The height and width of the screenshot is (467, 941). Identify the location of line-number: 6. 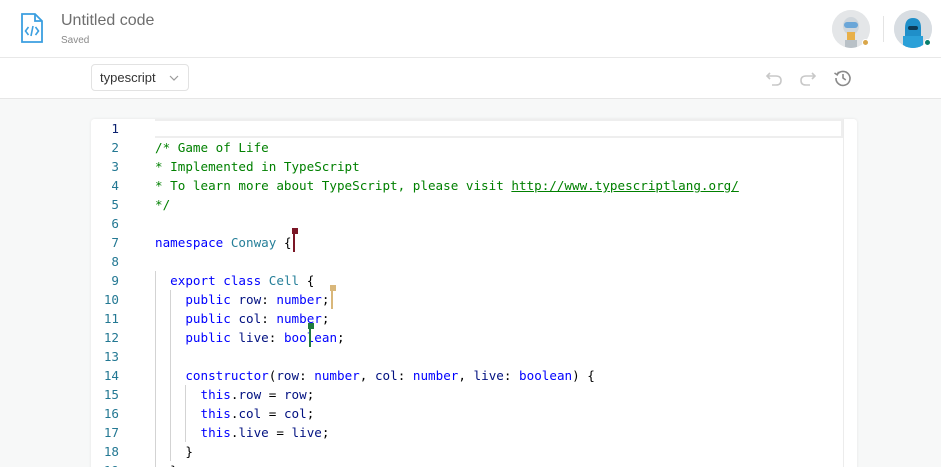
(115, 223).